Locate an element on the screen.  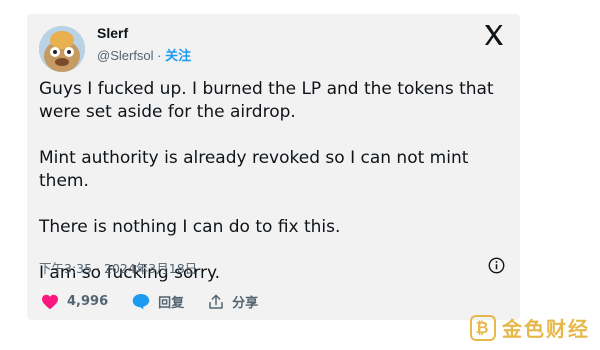
avatar is located at coordinates (62, 49).